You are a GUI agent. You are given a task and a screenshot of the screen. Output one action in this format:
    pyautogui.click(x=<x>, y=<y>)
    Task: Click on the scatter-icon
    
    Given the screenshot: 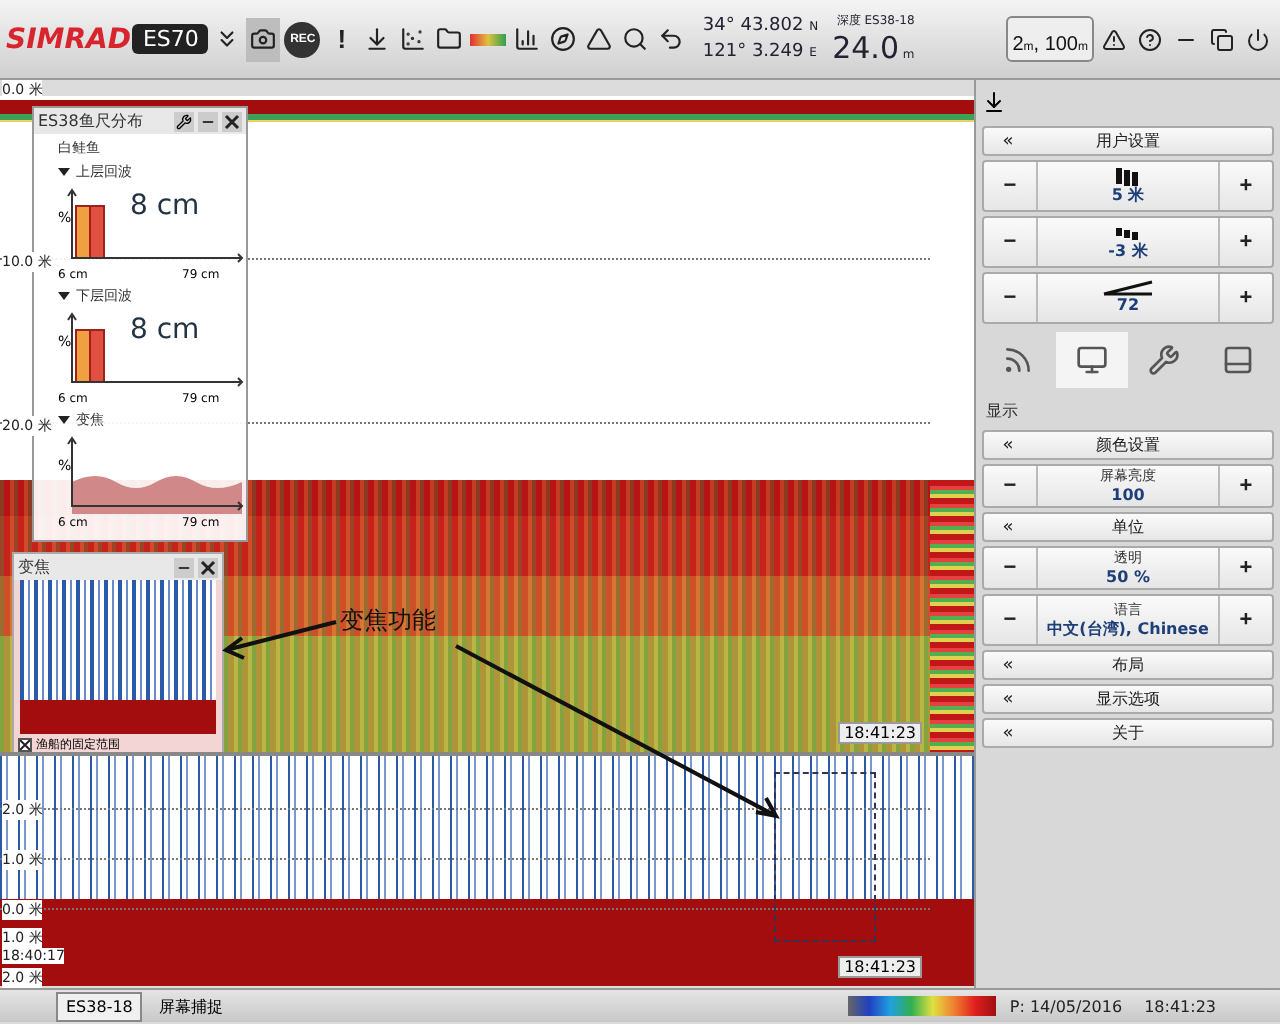 What is the action you would take?
    pyautogui.click(x=413, y=39)
    